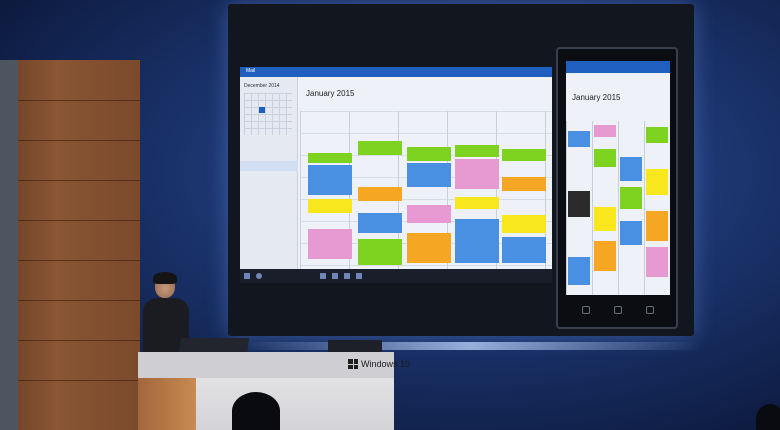 This screenshot has height=430, width=780. Describe the element at coordinates (251, 71) in the screenshot. I see `window-title: Mail` at that location.